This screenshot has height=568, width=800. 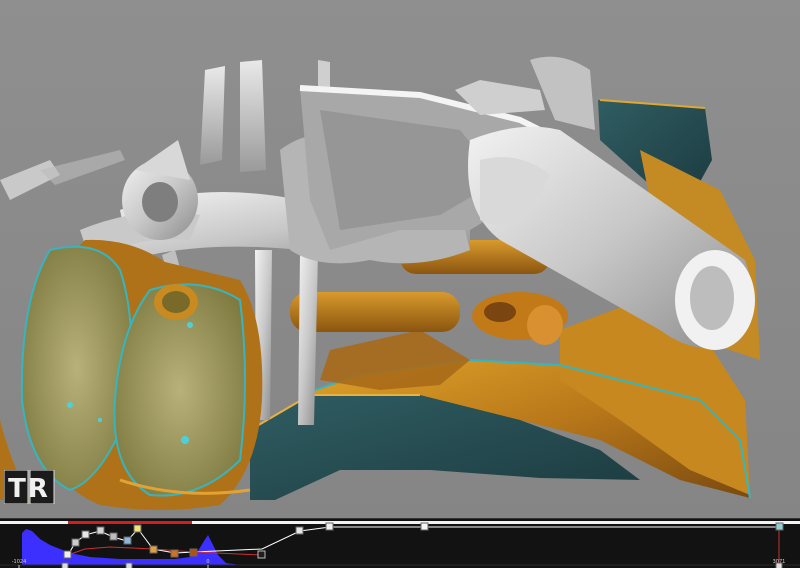 I want to click on app-logo: TR, so click(x=30, y=487).